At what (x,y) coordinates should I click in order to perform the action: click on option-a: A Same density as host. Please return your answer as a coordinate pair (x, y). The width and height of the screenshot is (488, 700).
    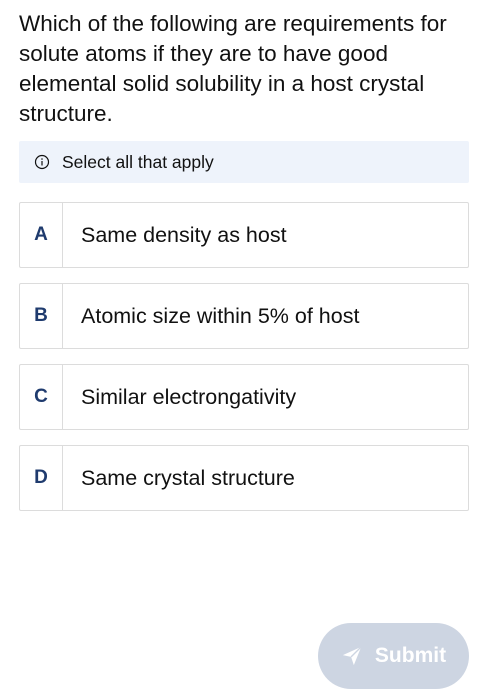
    Looking at the image, I should click on (244, 235).